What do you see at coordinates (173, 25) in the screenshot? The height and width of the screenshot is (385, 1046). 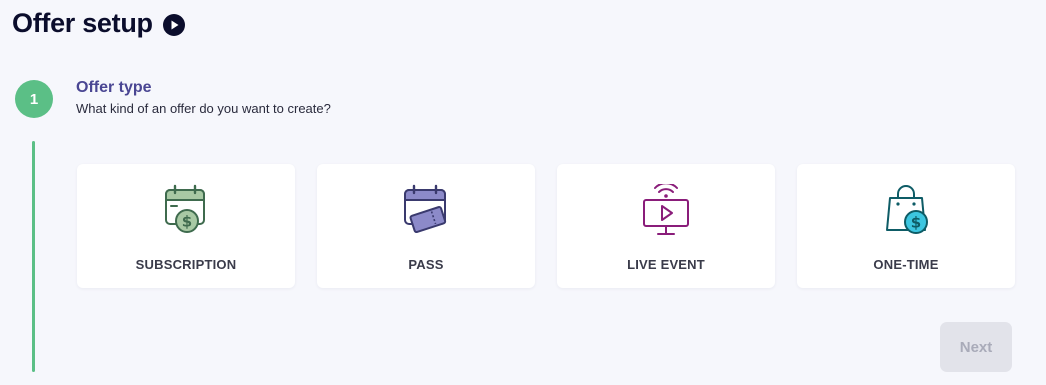 I see `play-circle-icon` at bounding box center [173, 25].